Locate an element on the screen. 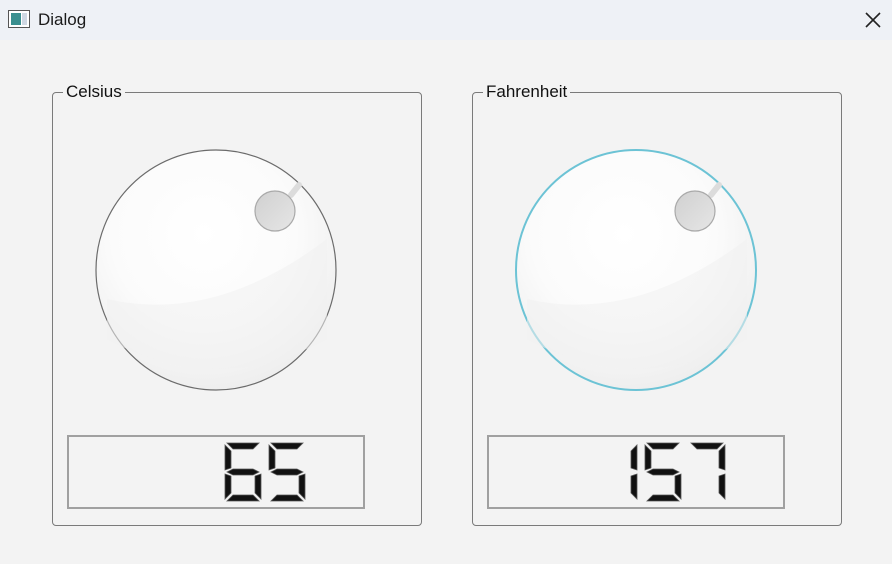  celsius-dial is located at coordinates (216, 270).